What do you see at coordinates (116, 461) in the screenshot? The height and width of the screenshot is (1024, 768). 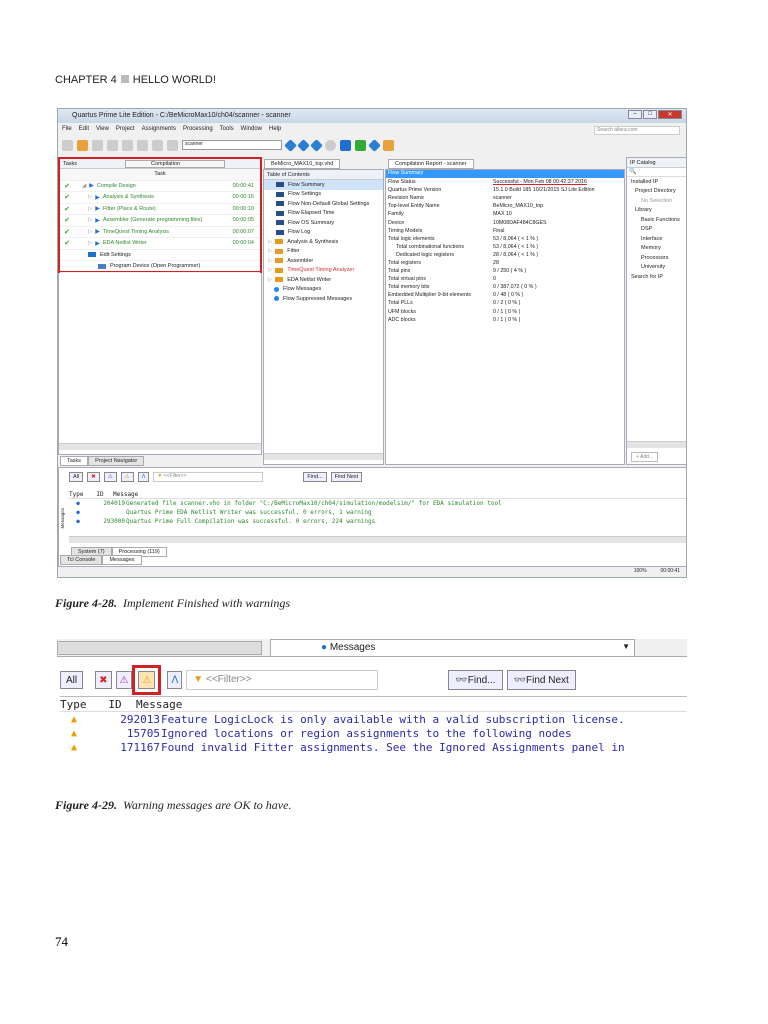 I see `tab-project-navigator: Project Navigator` at bounding box center [116, 461].